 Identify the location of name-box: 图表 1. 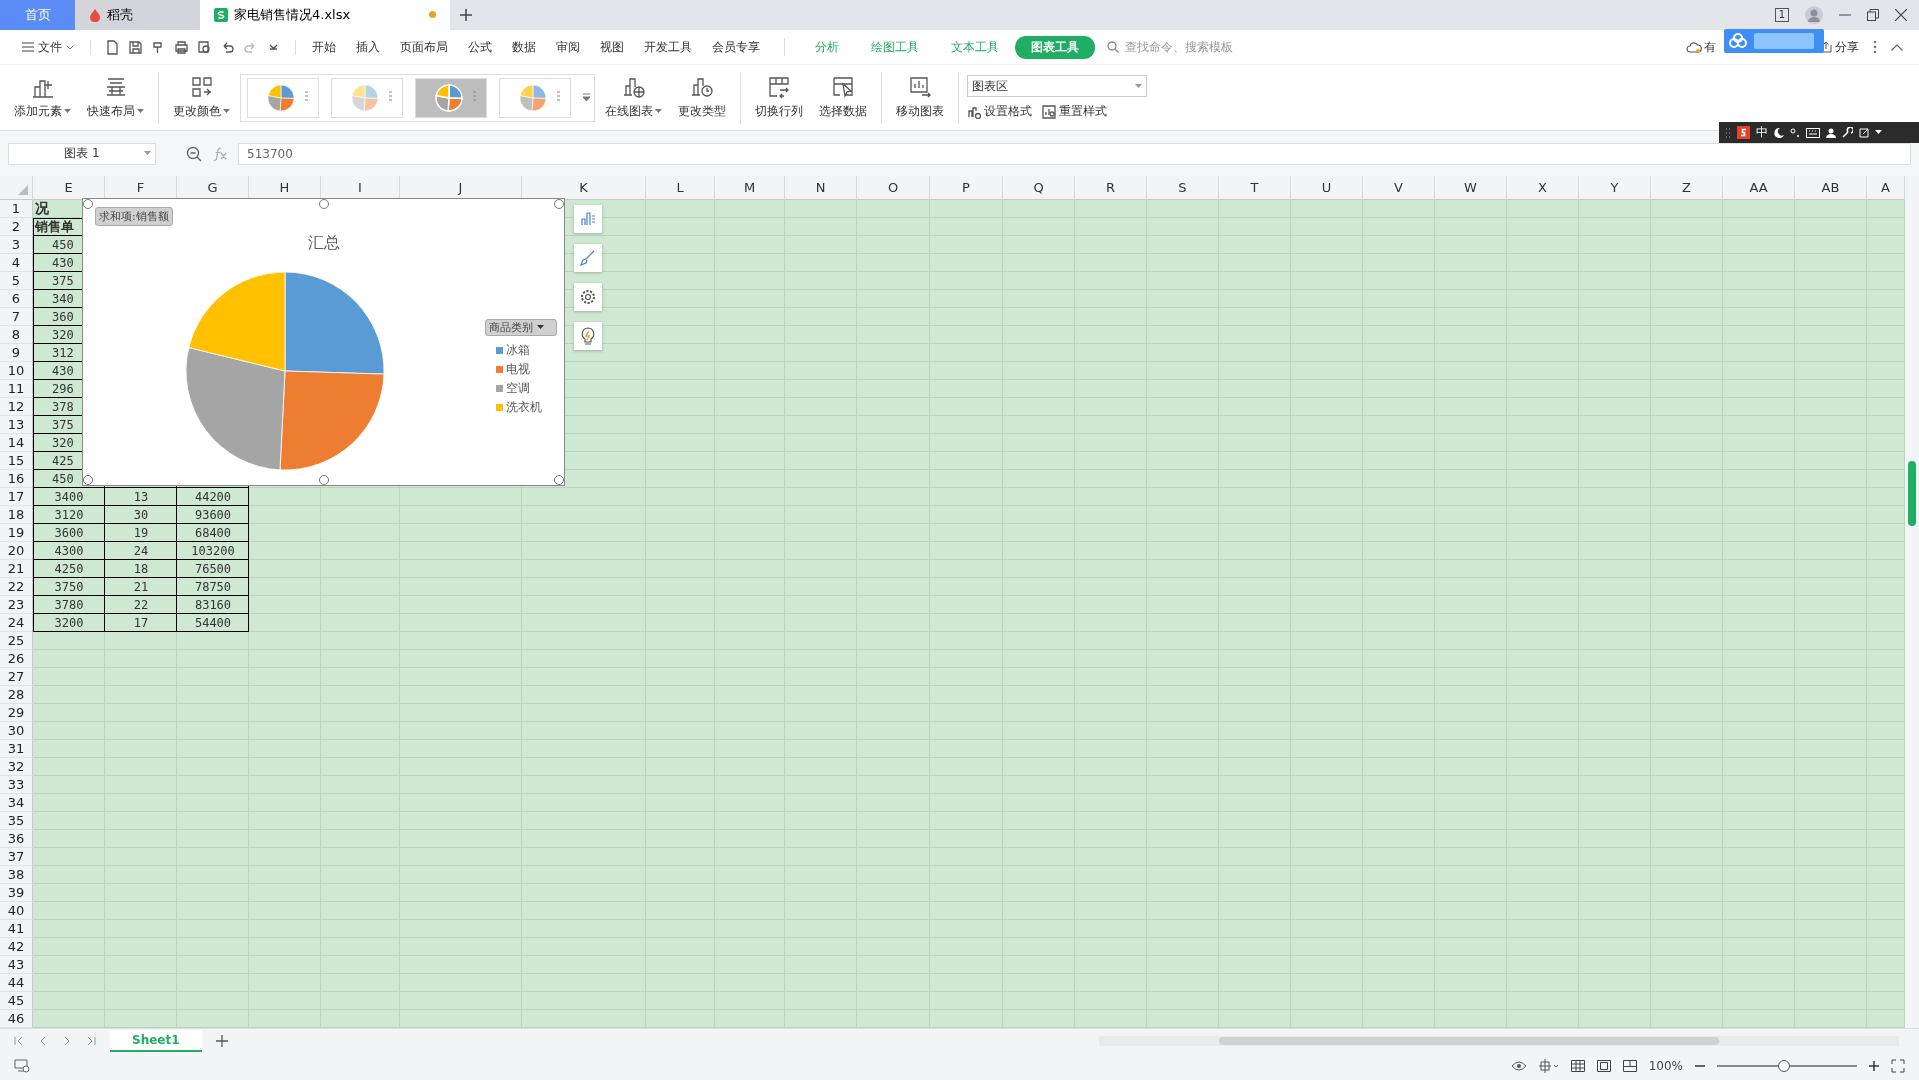
(82, 153).